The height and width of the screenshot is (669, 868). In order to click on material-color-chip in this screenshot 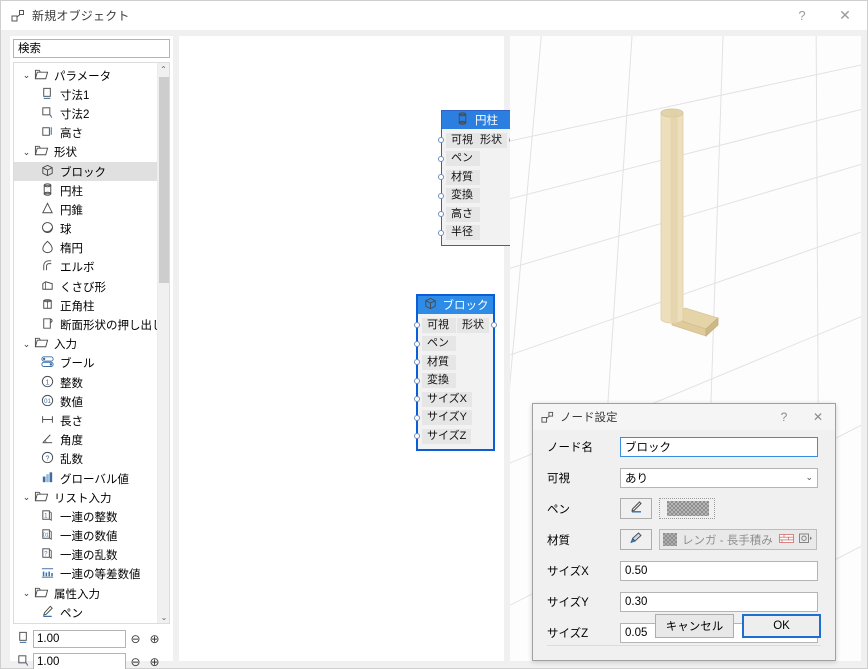, I will do `click(670, 539)`.